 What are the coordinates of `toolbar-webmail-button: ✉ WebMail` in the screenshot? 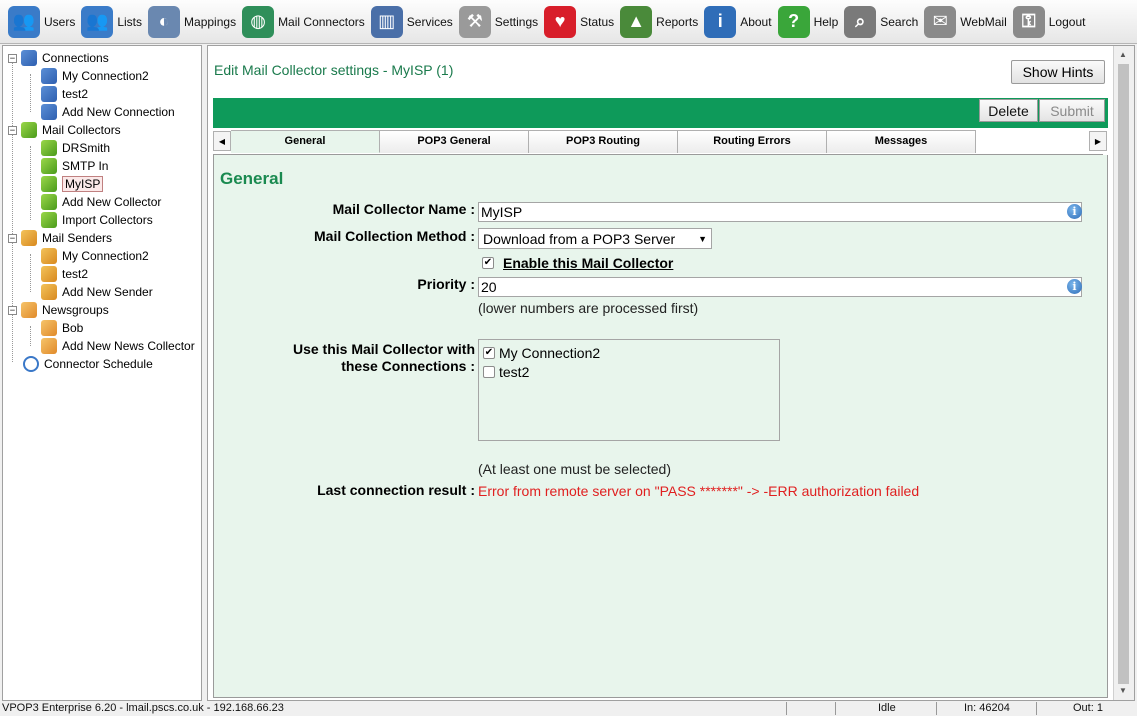 It's located at (965, 22).